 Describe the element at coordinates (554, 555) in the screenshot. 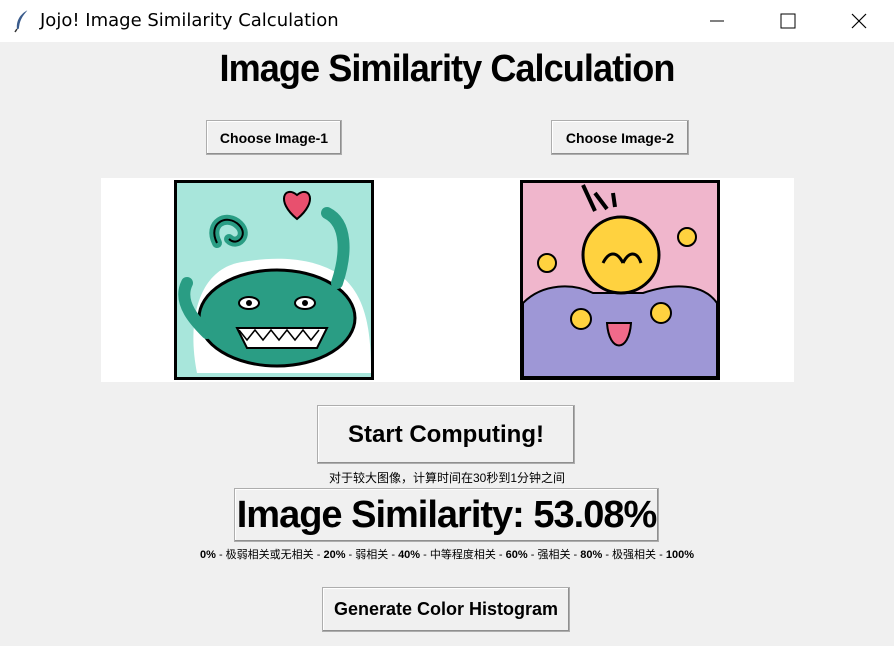

I see `scale-cat-4: - 强相关 -` at that location.